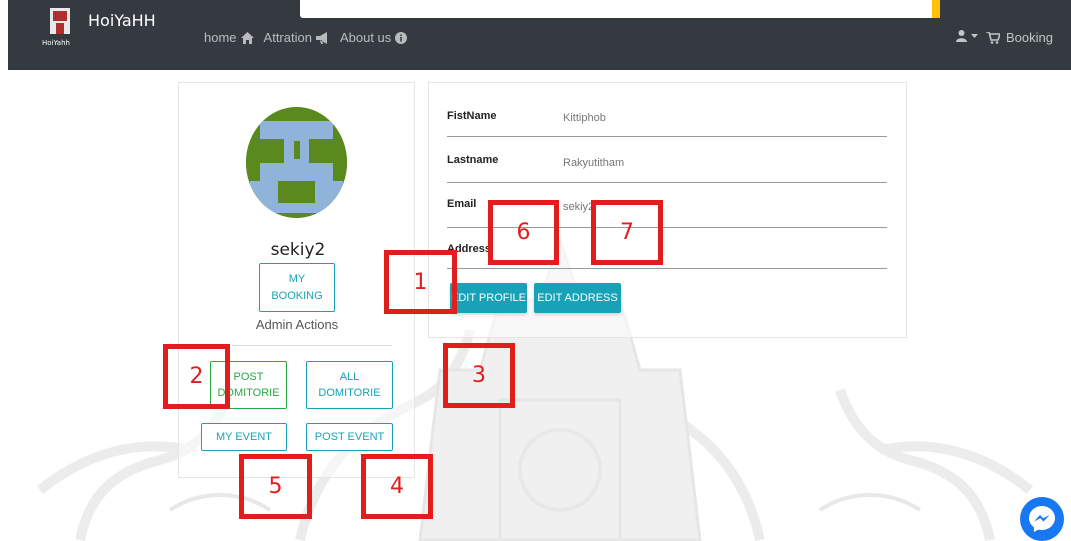  I want to click on post-event-button: POST EVENT, so click(349, 437).